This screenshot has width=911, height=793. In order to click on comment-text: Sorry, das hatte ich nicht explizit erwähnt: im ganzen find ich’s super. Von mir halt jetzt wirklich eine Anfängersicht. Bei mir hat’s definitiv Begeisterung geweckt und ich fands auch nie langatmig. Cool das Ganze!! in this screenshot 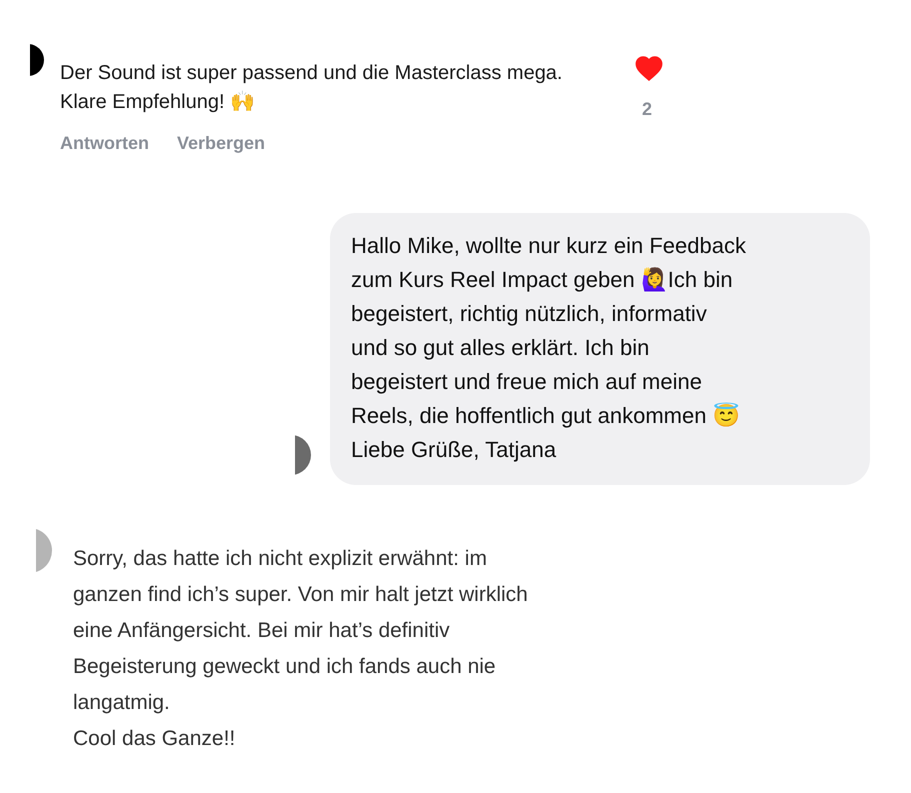, I will do `click(300, 649)`.